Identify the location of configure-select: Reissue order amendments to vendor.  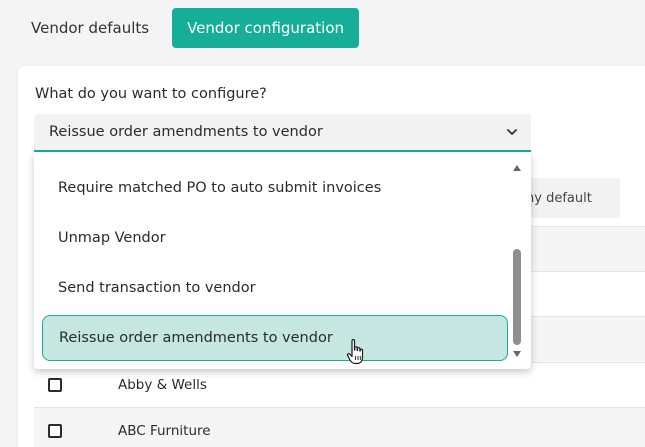
(282, 133).